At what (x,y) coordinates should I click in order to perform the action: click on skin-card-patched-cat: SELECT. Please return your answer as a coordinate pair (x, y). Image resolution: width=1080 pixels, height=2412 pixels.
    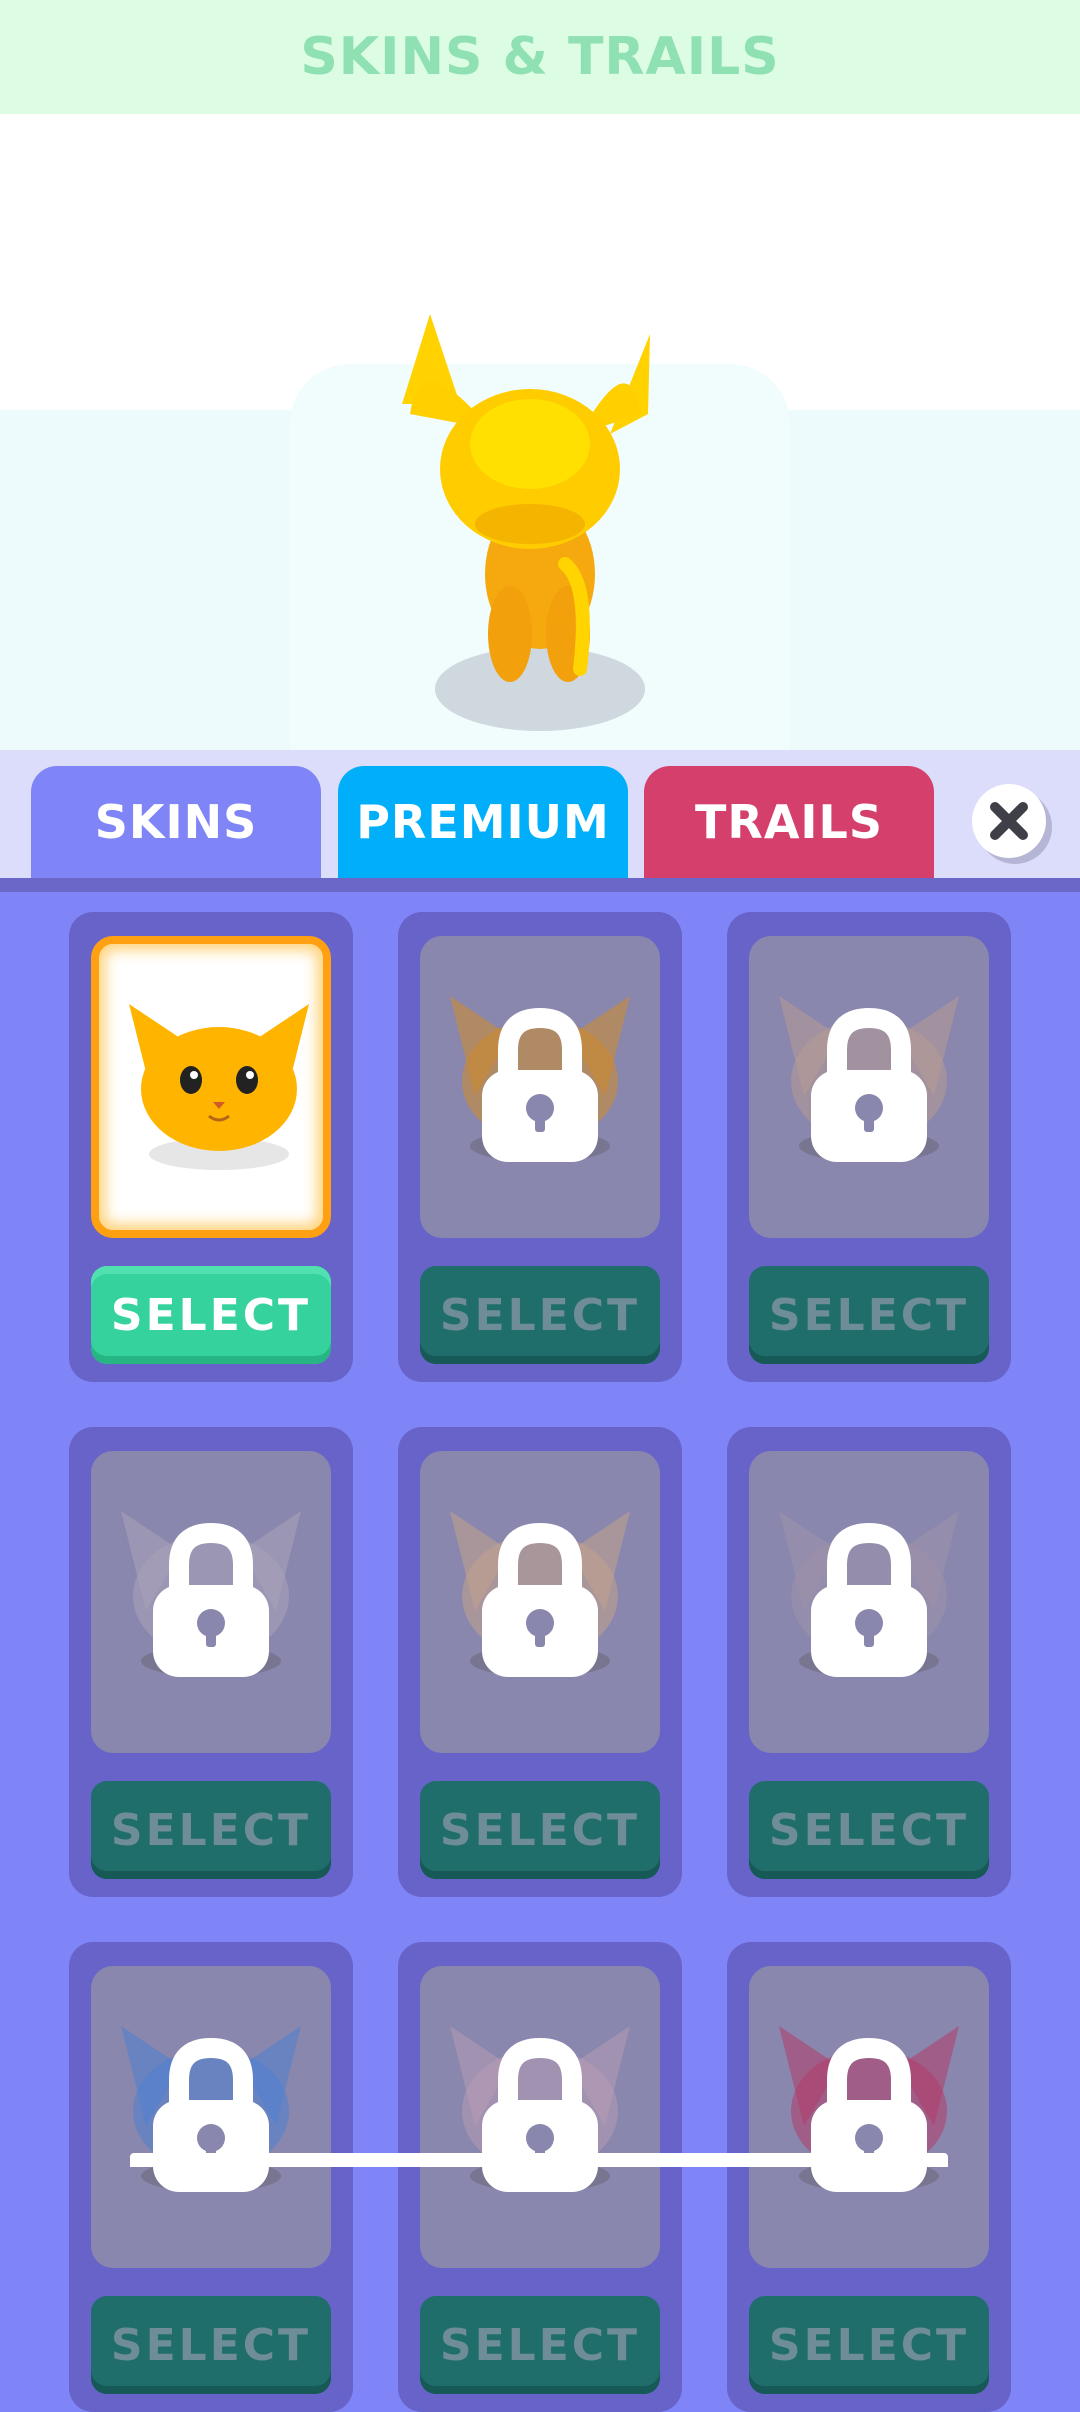
    Looking at the image, I should click on (211, 1662).